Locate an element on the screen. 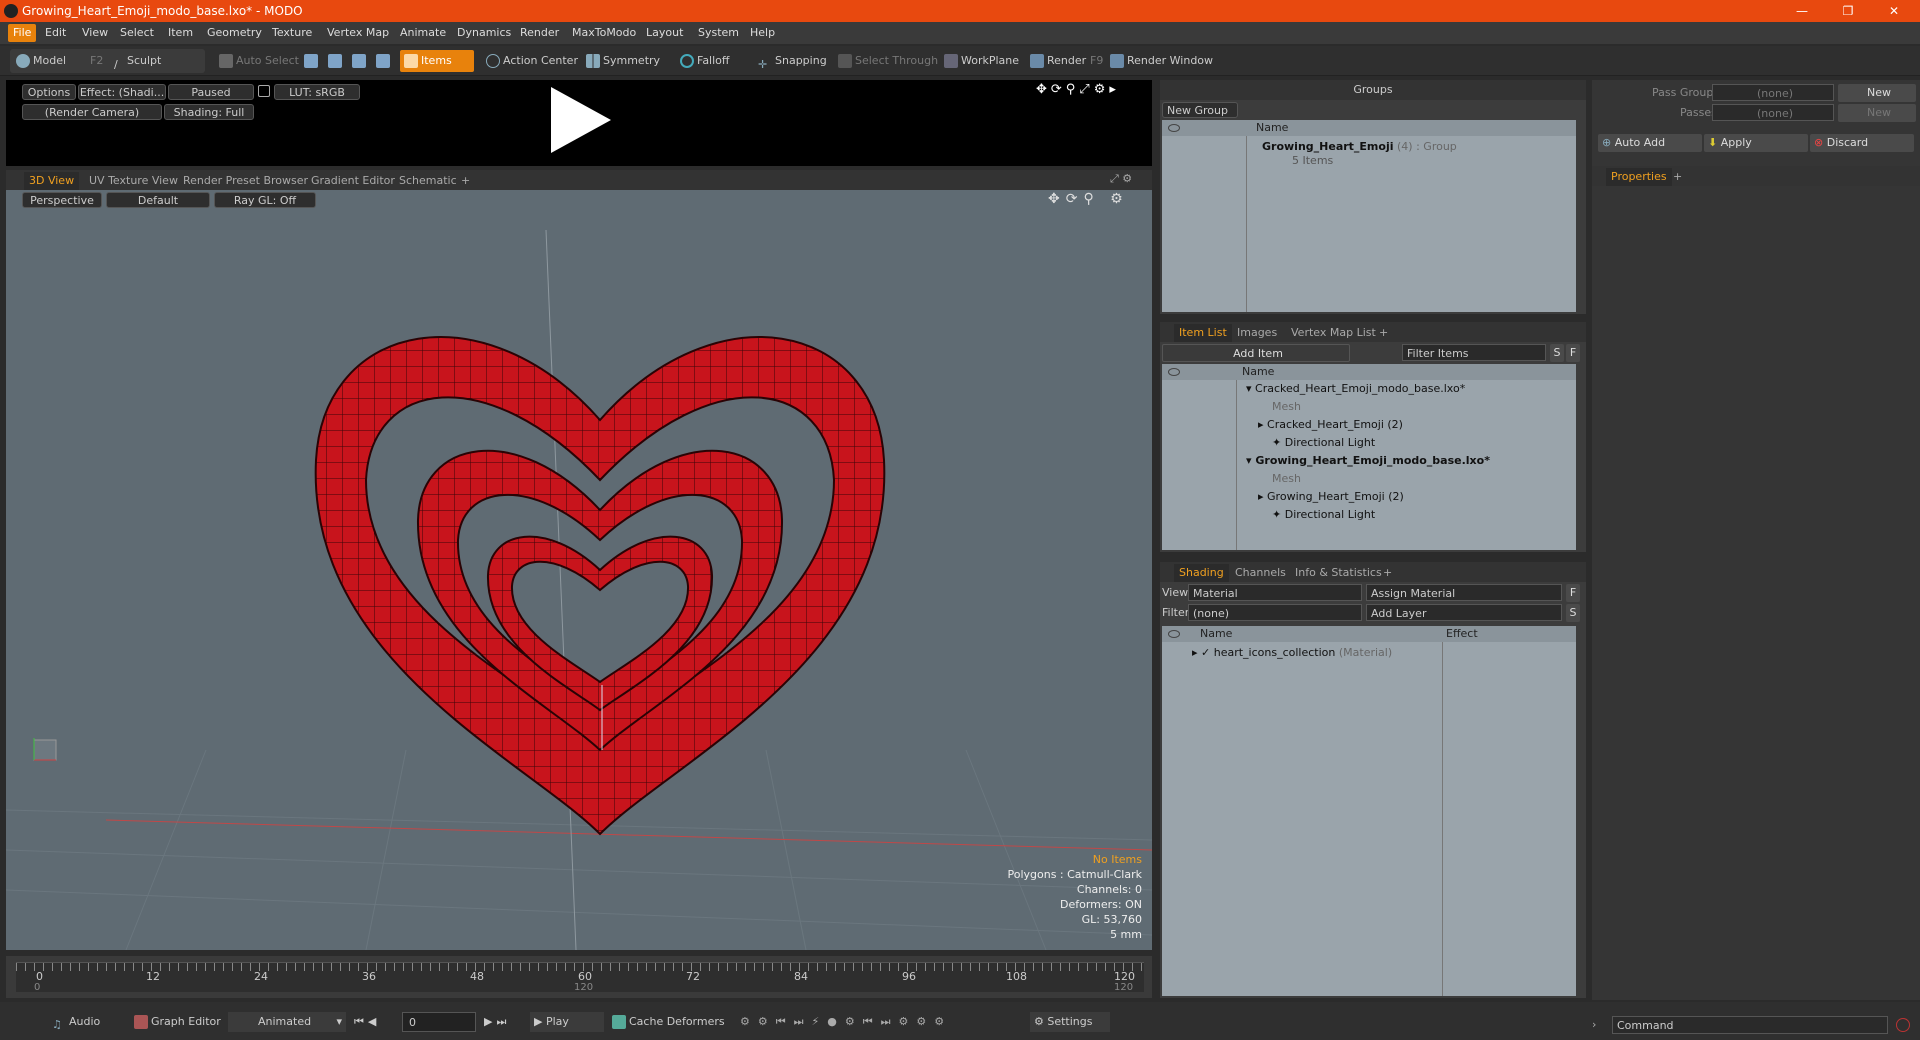  discard-button: ⊗ Discard is located at coordinates (1862, 143).